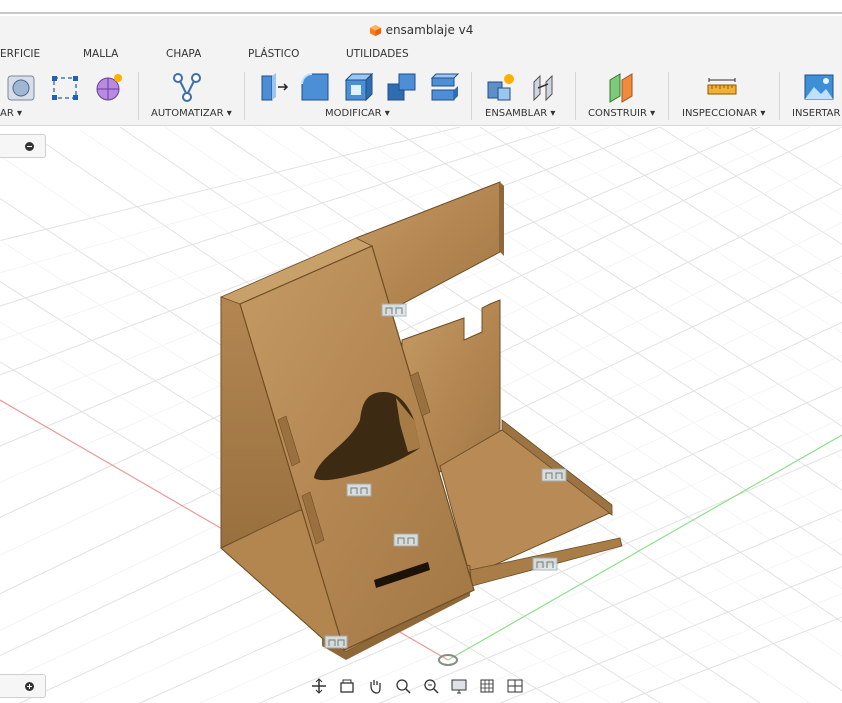  Describe the element at coordinates (515, 686) in the screenshot. I see `viewports-icon` at that location.